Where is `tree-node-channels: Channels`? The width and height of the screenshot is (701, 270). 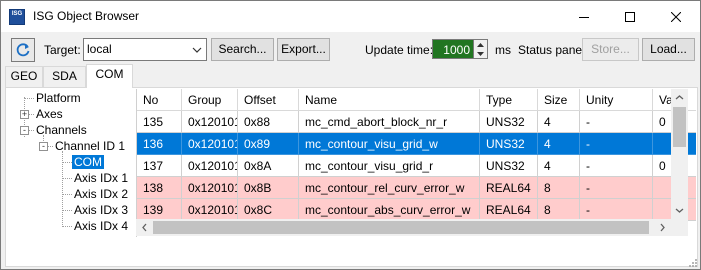 tree-node-channels: Channels is located at coordinates (61, 130).